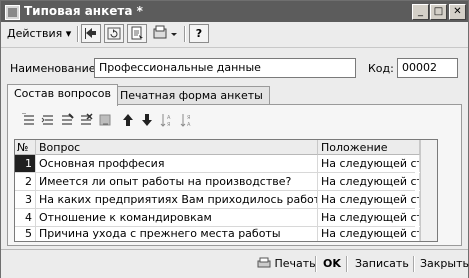  What do you see at coordinates (427, 68) in the screenshot?
I see `code-input: 00002` at bounding box center [427, 68].